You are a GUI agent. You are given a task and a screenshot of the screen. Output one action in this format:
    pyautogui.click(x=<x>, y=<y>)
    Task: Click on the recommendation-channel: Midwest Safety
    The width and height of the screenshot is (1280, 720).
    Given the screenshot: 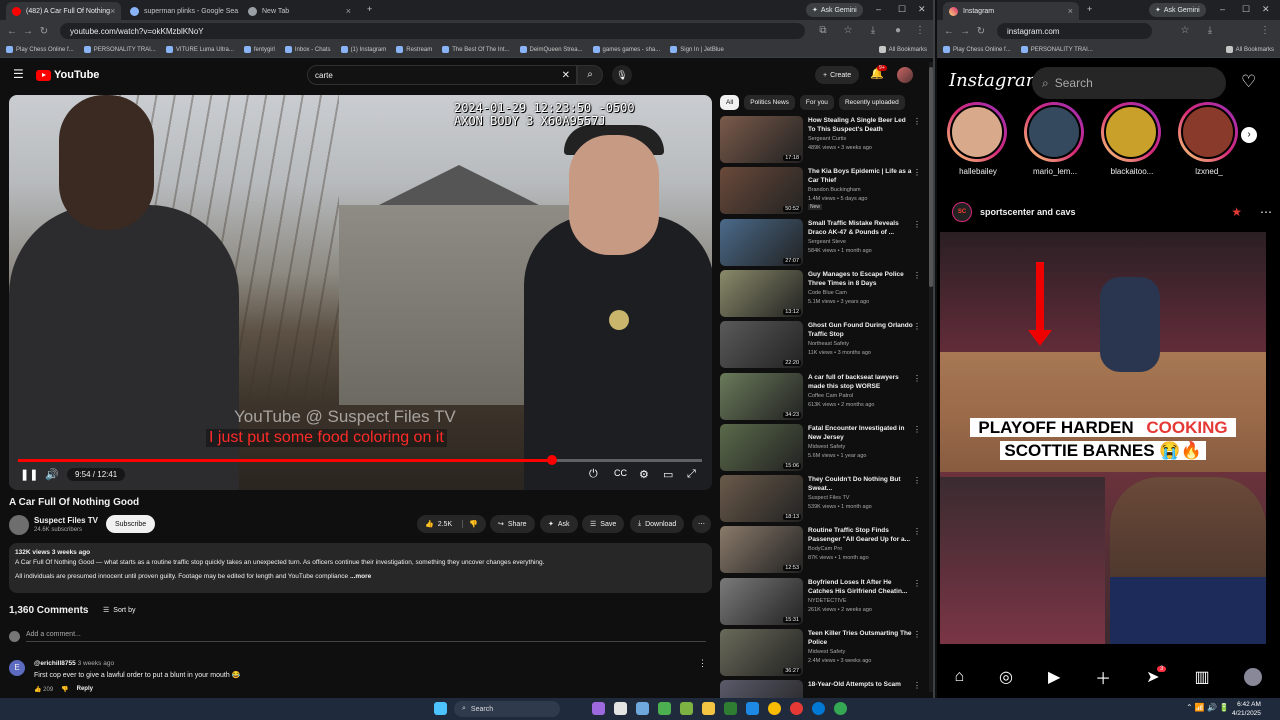 What is the action you would take?
    pyautogui.click(x=826, y=652)
    